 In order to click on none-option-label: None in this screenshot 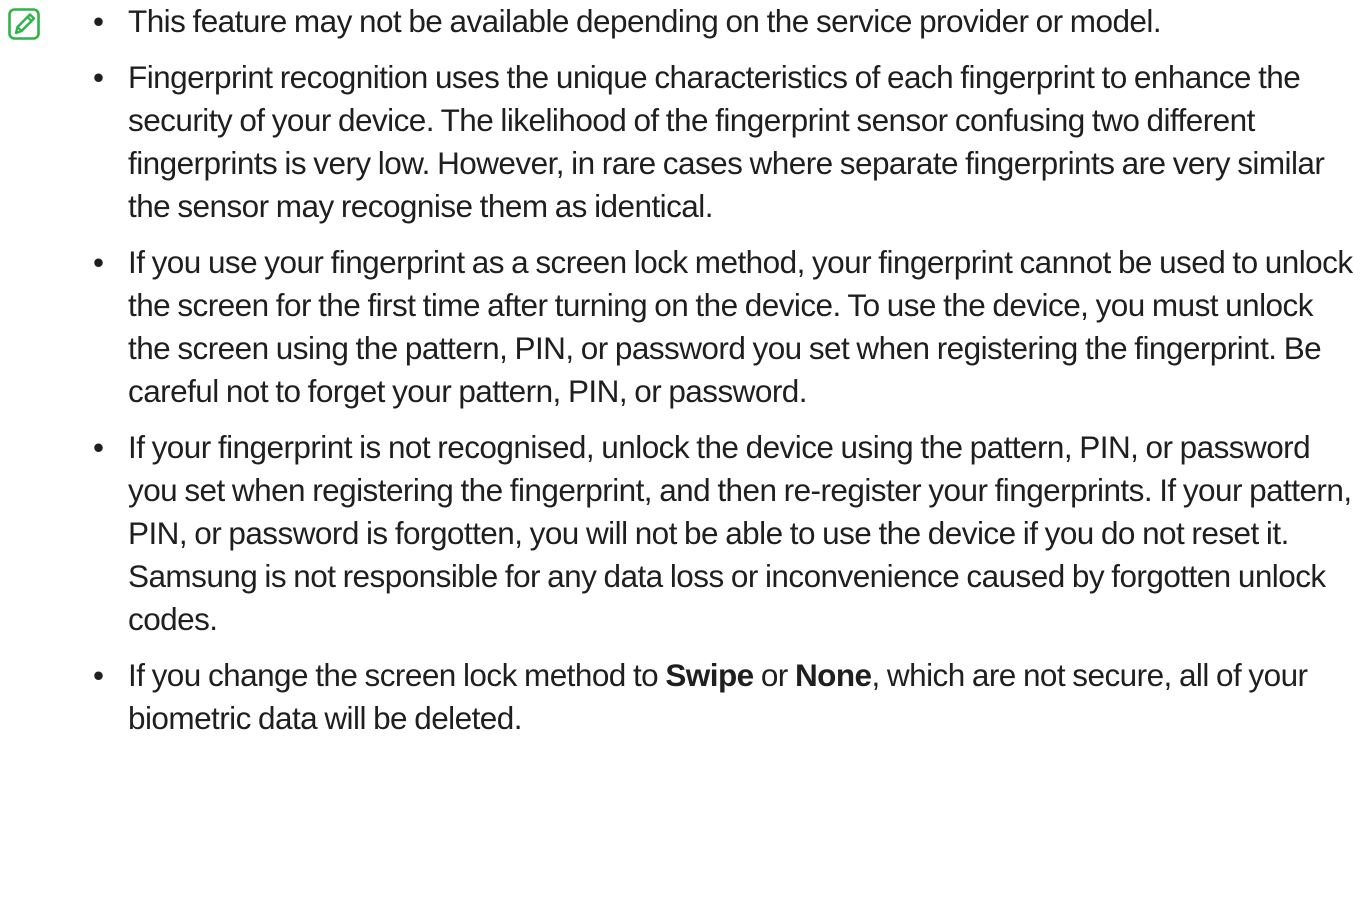, I will do `click(833, 675)`.